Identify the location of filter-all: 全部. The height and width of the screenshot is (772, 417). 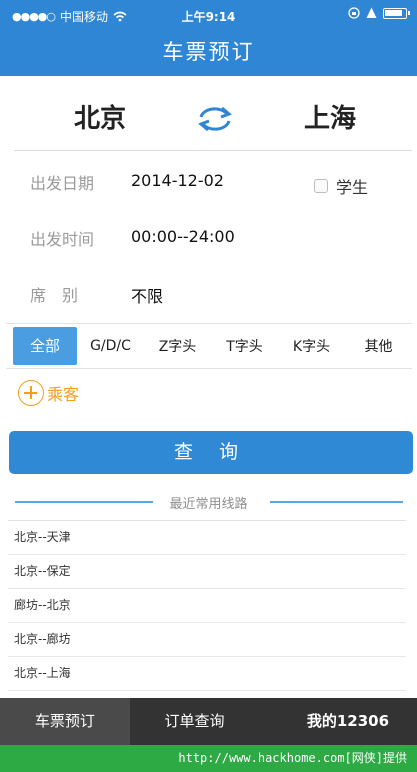
(45, 346).